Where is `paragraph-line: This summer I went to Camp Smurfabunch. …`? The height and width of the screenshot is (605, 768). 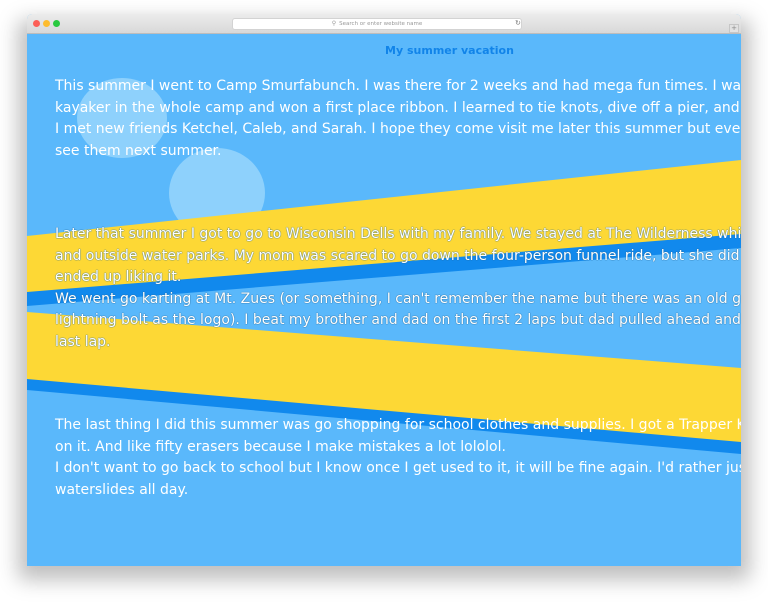 paragraph-line: This summer I went to Camp Smurfabunch. … is located at coordinates (398, 86).